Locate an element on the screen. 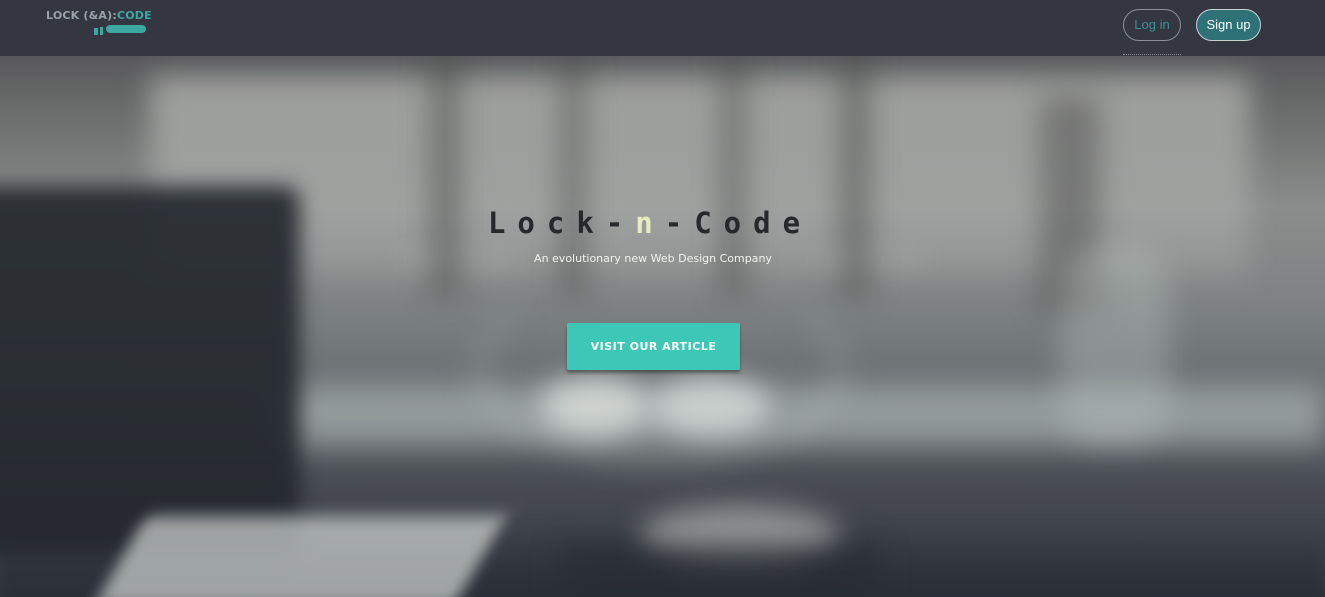 The image size is (1325, 597). top-navbar: LOCK (&A):CODE Log in Sign up is located at coordinates (662, 28).